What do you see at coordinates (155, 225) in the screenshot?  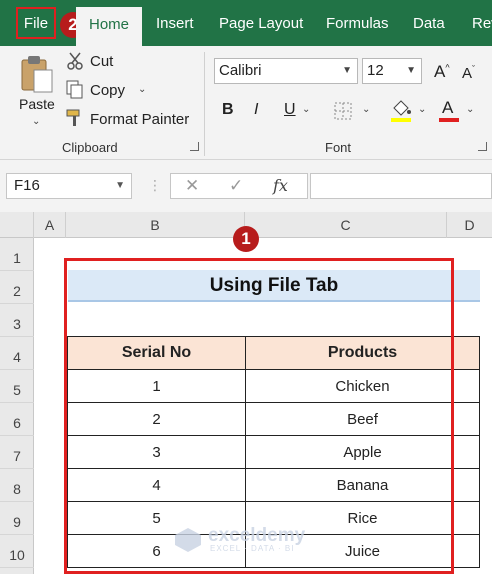 I see `column-header-b: B` at bounding box center [155, 225].